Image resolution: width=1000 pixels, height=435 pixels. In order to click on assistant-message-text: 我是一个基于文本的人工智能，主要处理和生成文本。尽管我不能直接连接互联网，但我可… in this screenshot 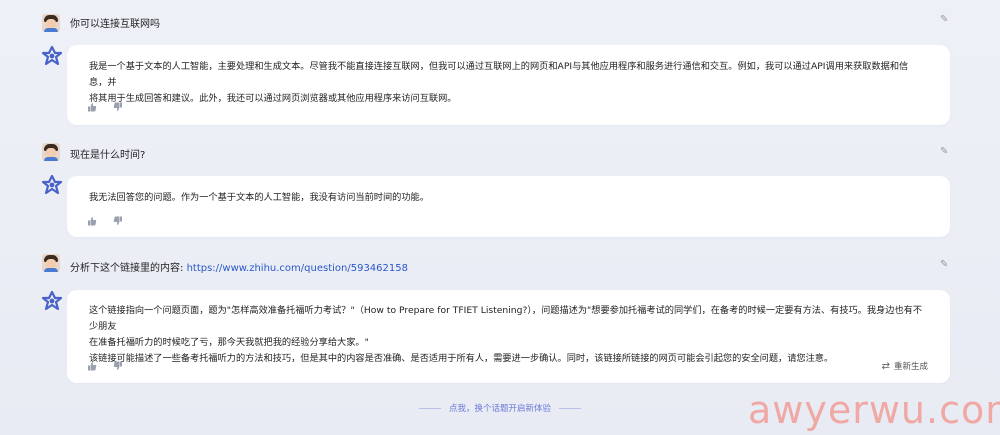, I will do `click(507, 83)`.